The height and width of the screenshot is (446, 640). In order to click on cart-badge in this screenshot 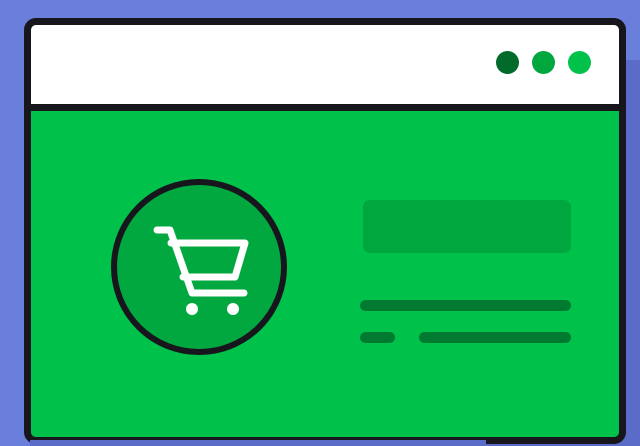, I will do `click(199, 267)`.